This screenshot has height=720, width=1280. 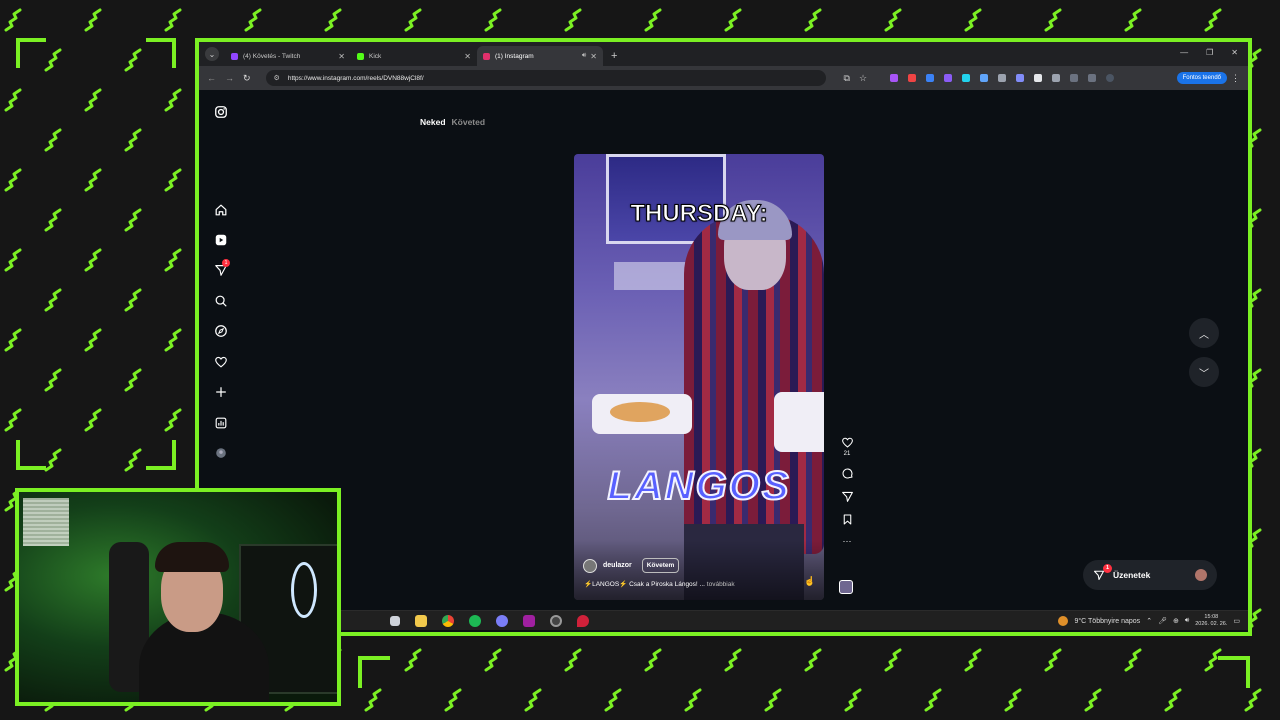 I want to click on home-icon, so click(x=221, y=210).